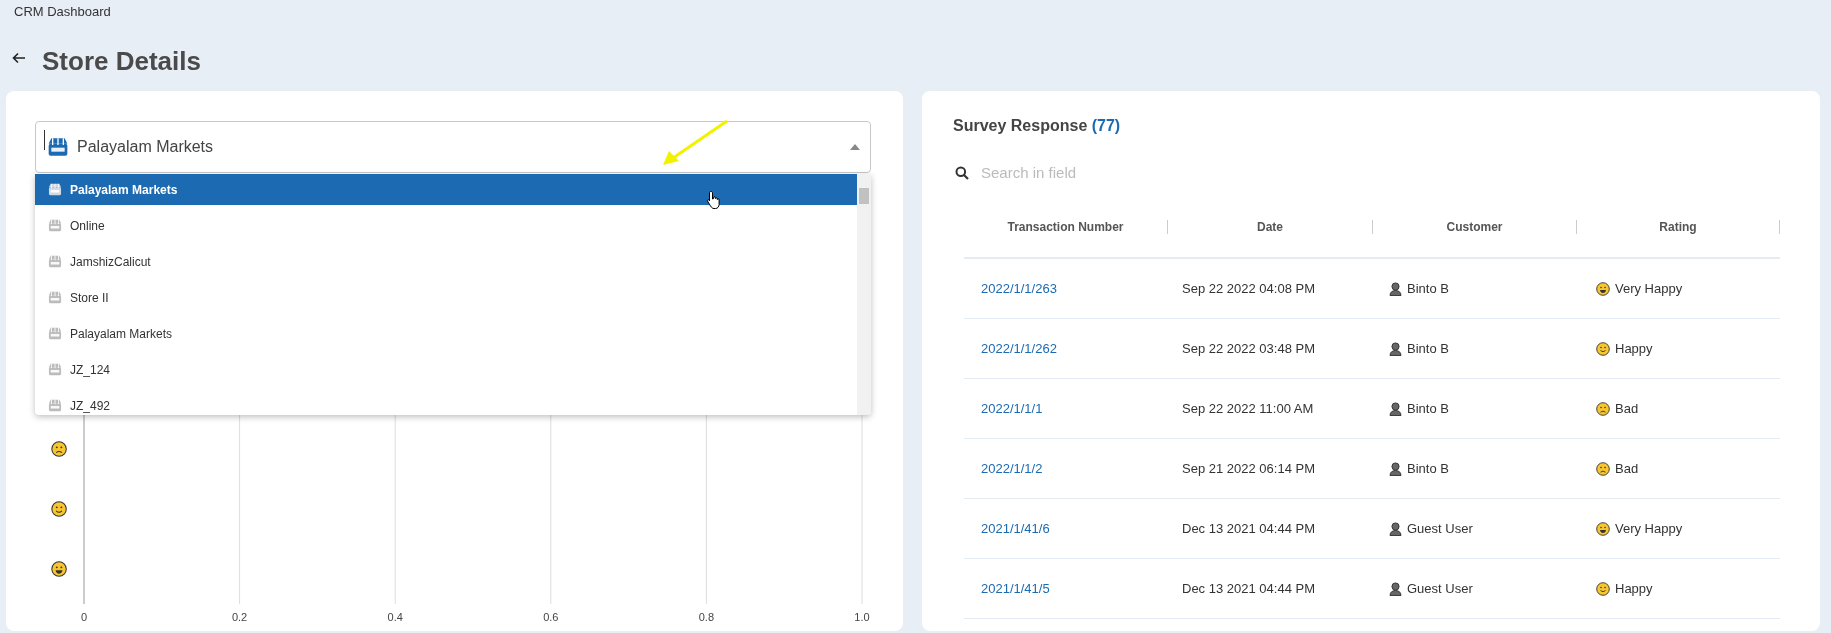 This screenshot has width=1831, height=633. What do you see at coordinates (1248, 348) in the screenshot?
I see `date-text: Sep 22 2022 03:48 PM` at bounding box center [1248, 348].